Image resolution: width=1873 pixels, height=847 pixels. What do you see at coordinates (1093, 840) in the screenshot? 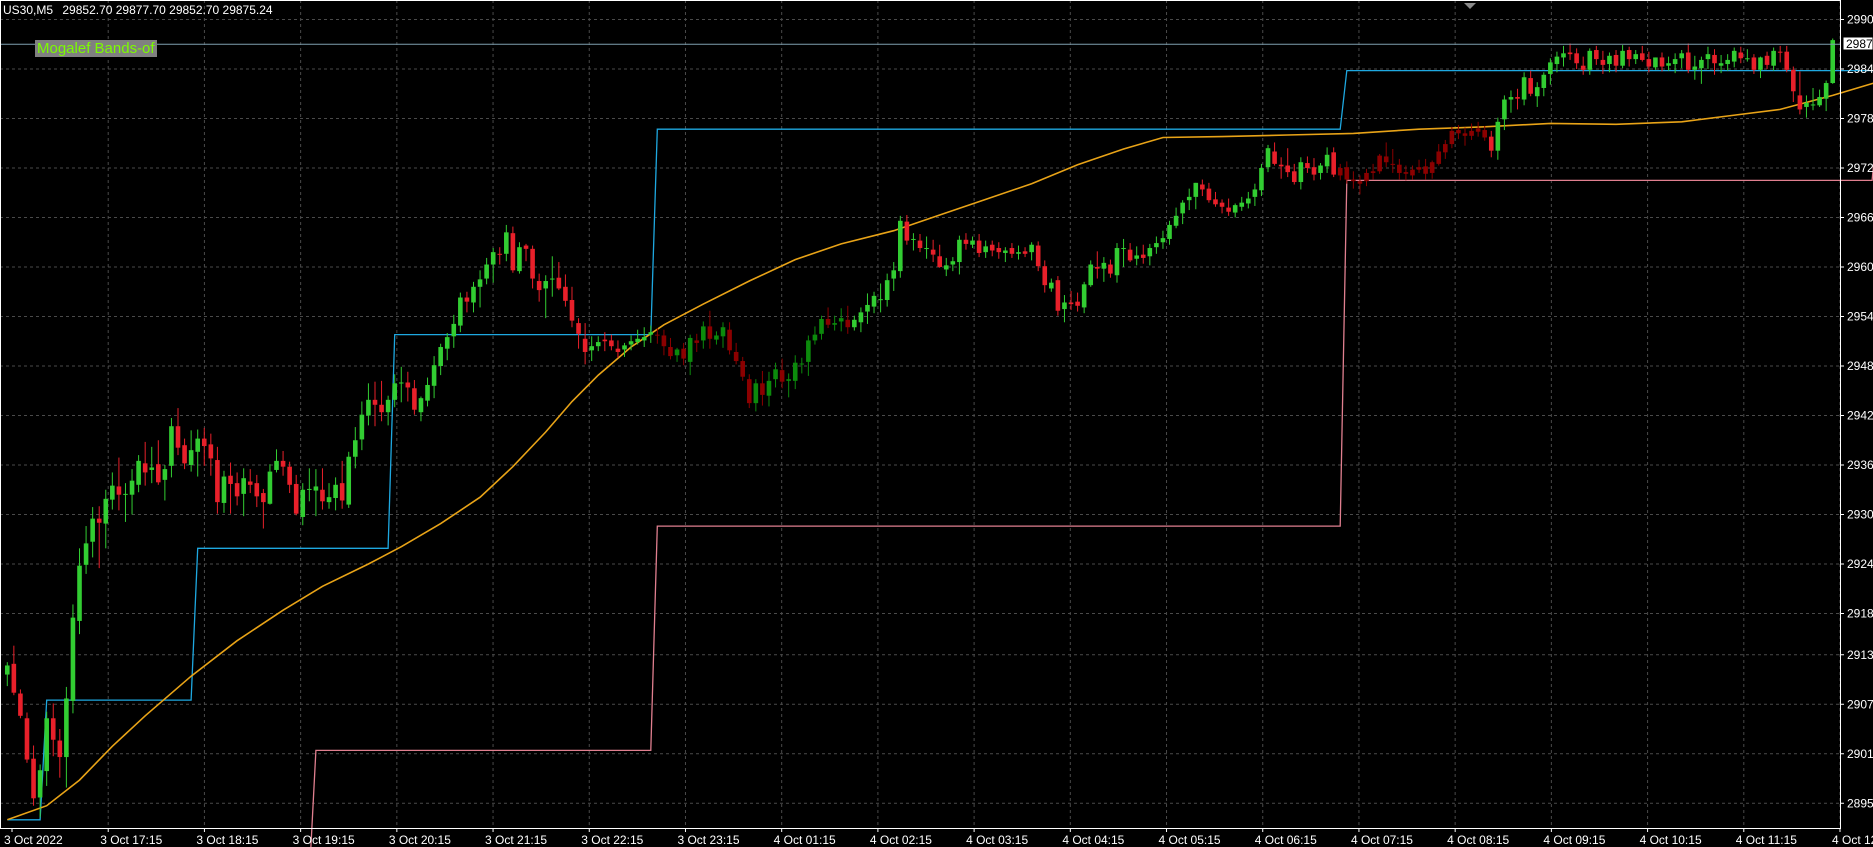
I see `x-tick-label: 4 Oct 04:15` at bounding box center [1093, 840].